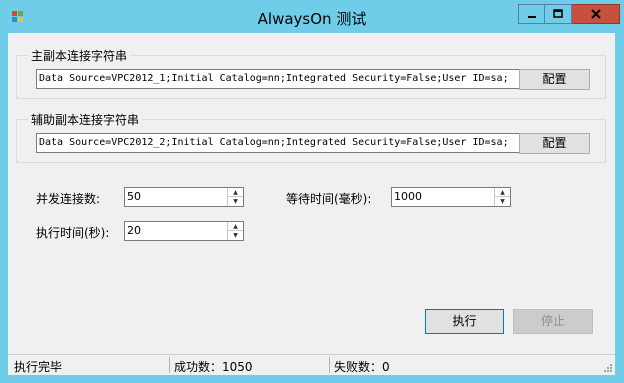  What do you see at coordinates (184, 231) in the screenshot?
I see `exec-time-spinner: 20 ▲ ▼` at bounding box center [184, 231].